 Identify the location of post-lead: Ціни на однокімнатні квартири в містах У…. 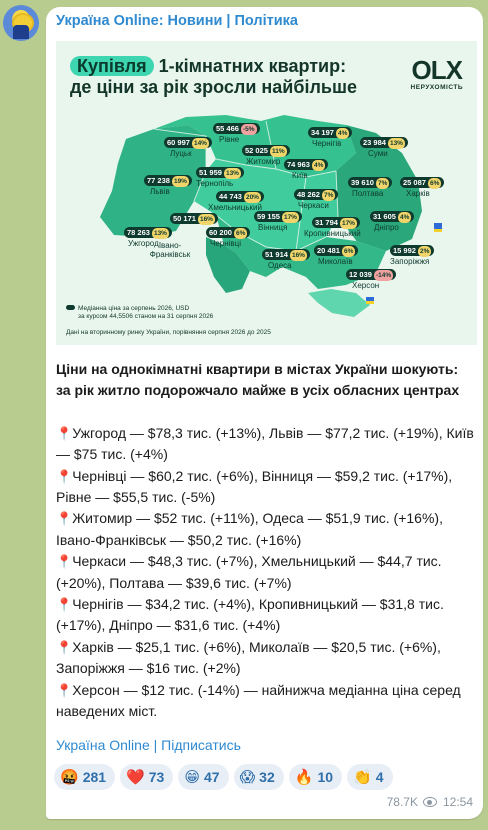
(258, 380).